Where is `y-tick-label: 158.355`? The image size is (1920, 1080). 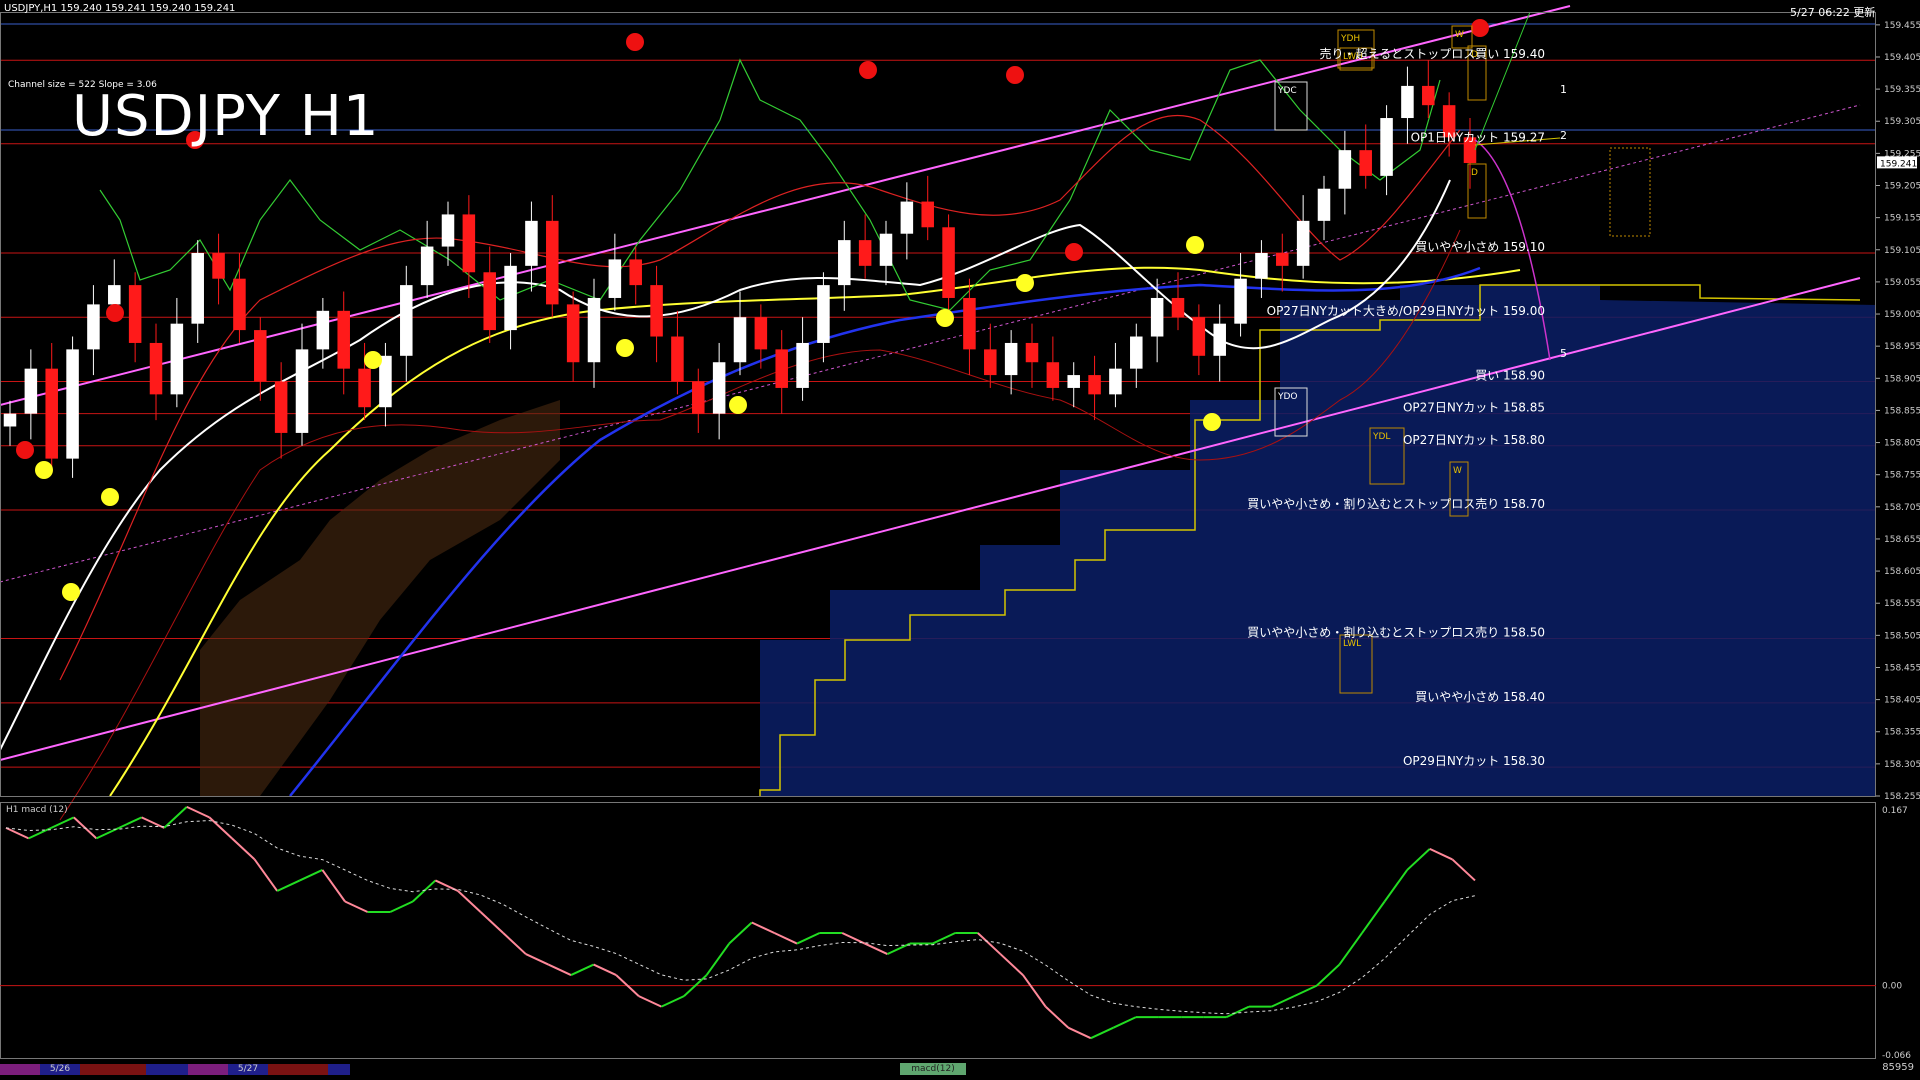 y-tick-label: 158.355 is located at coordinates (1902, 733).